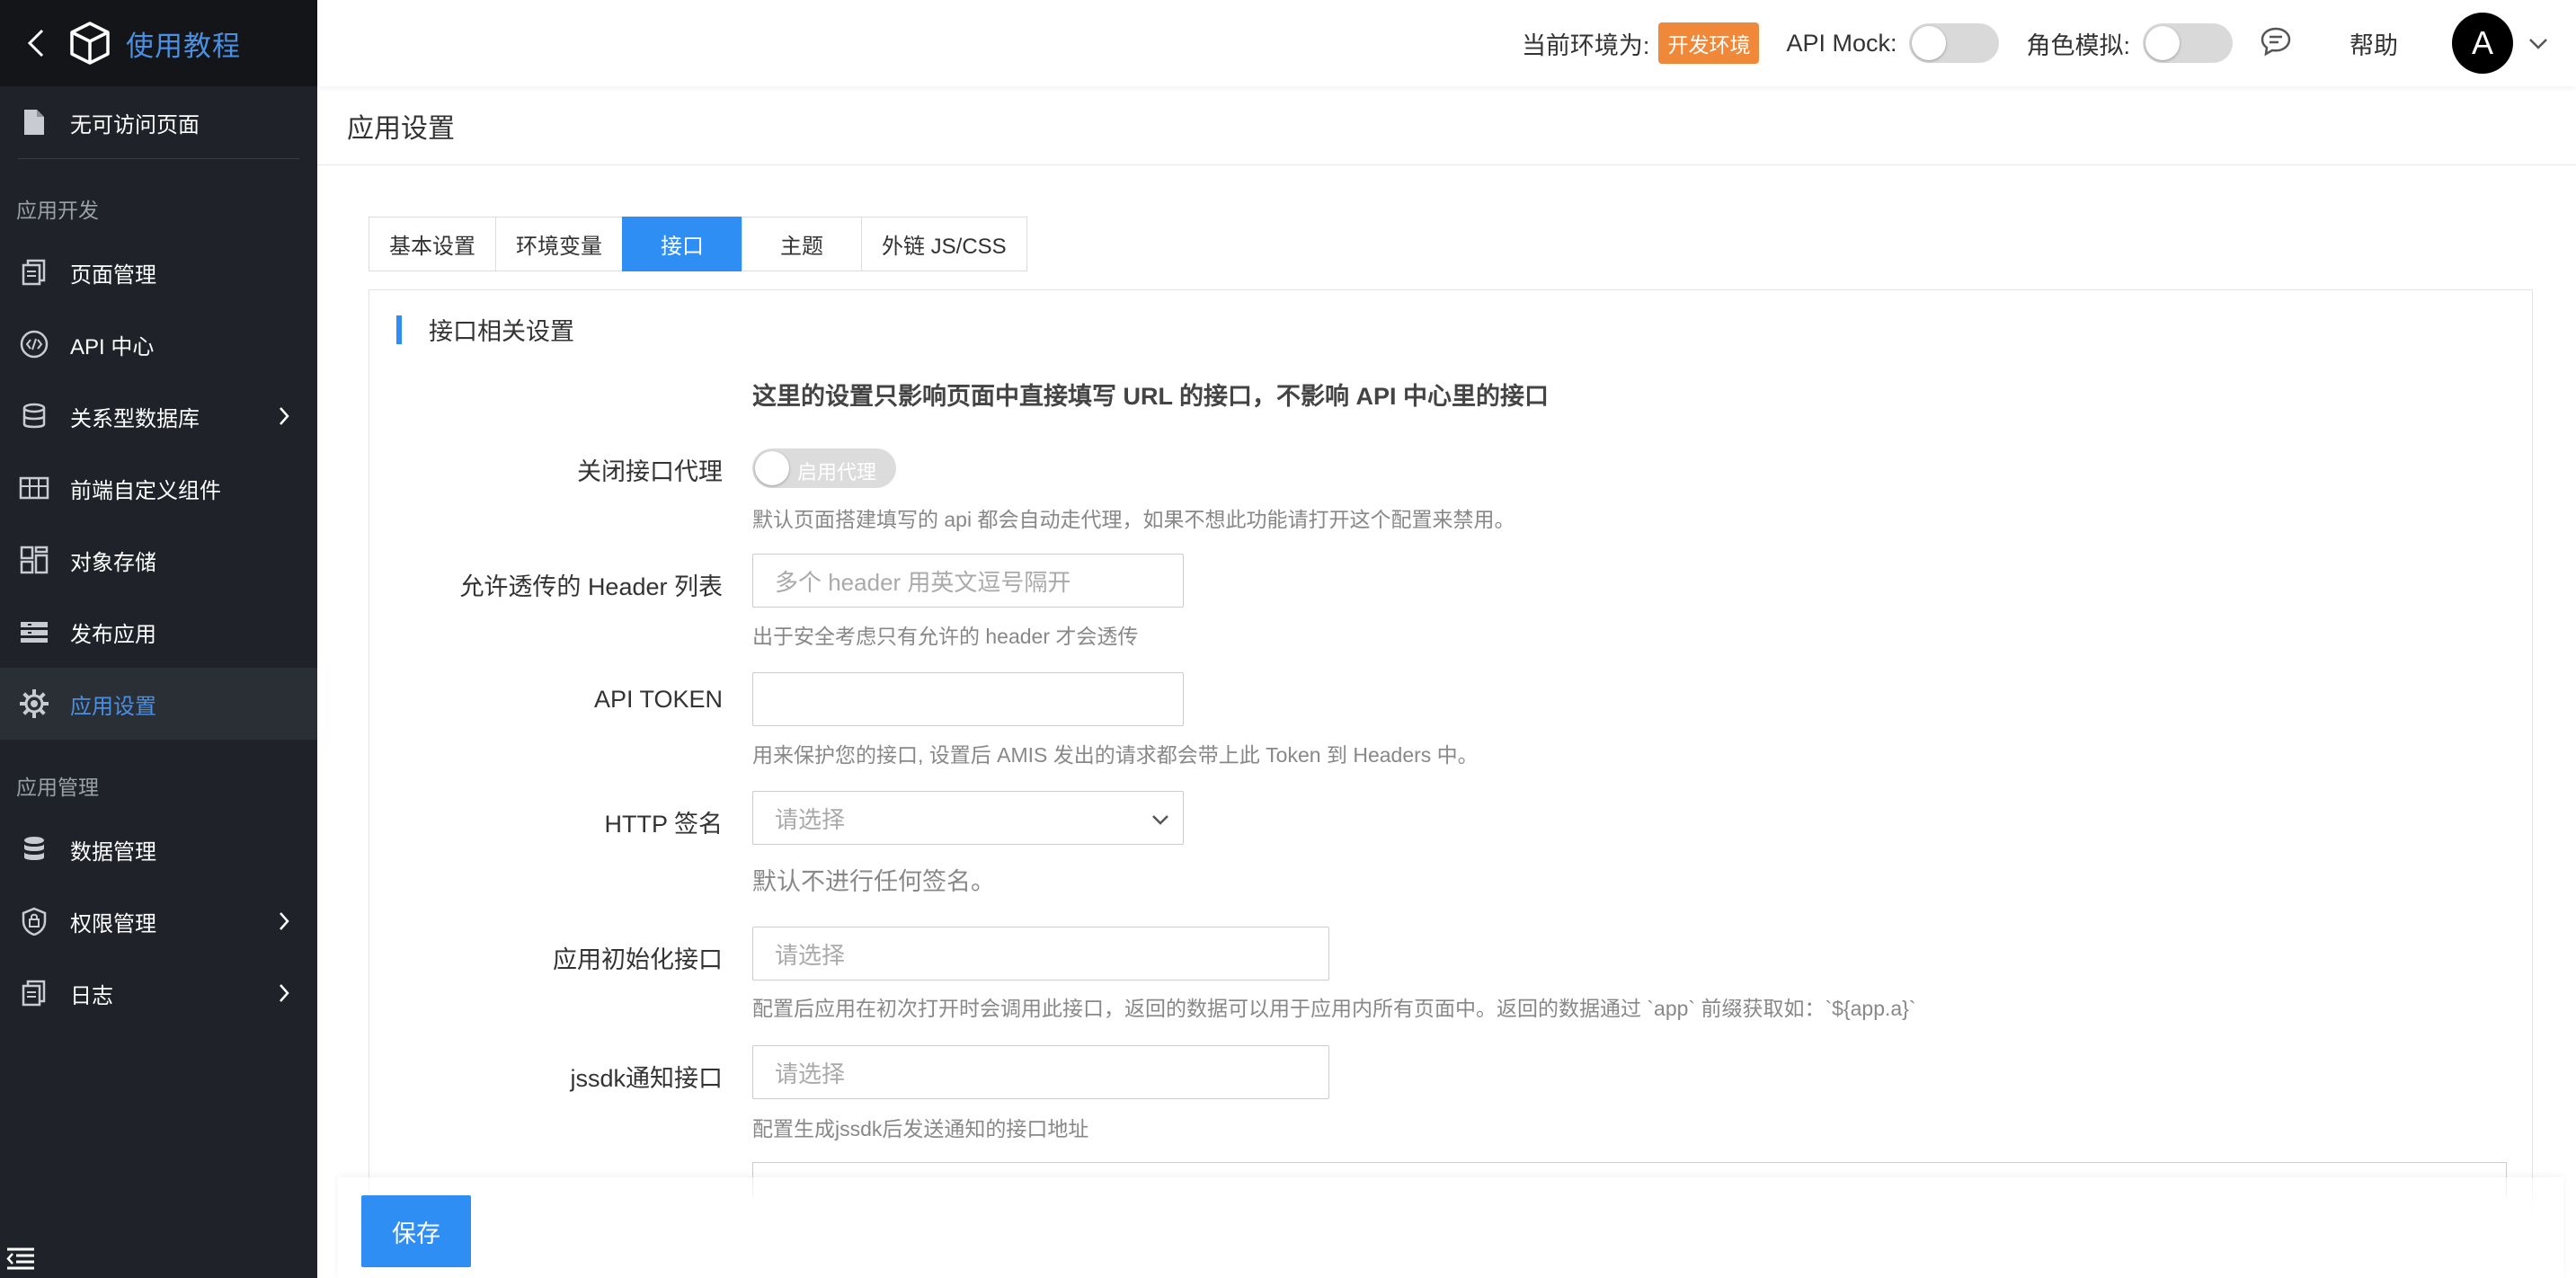  What do you see at coordinates (1709, 43) in the screenshot?
I see `env-badge: 开发环境` at bounding box center [1709, 43].